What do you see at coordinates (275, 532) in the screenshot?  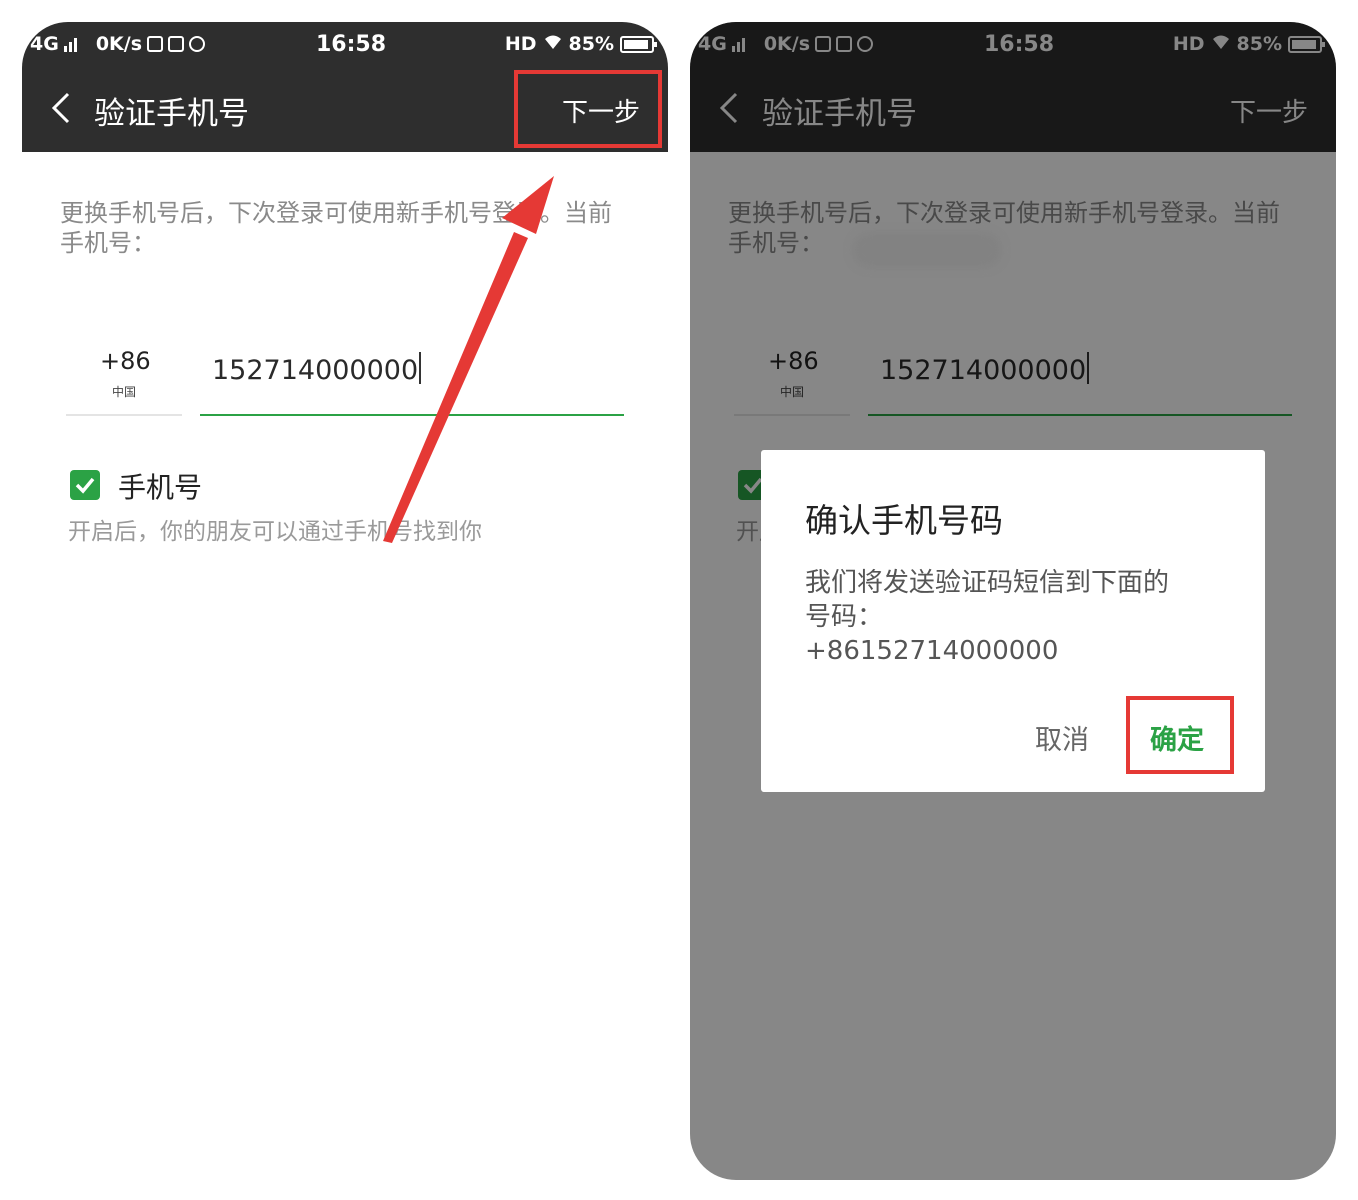 I see `checkbox-description: 开启后，你的朋友可以通过手机号找到你` at bounding box center [275, 532].